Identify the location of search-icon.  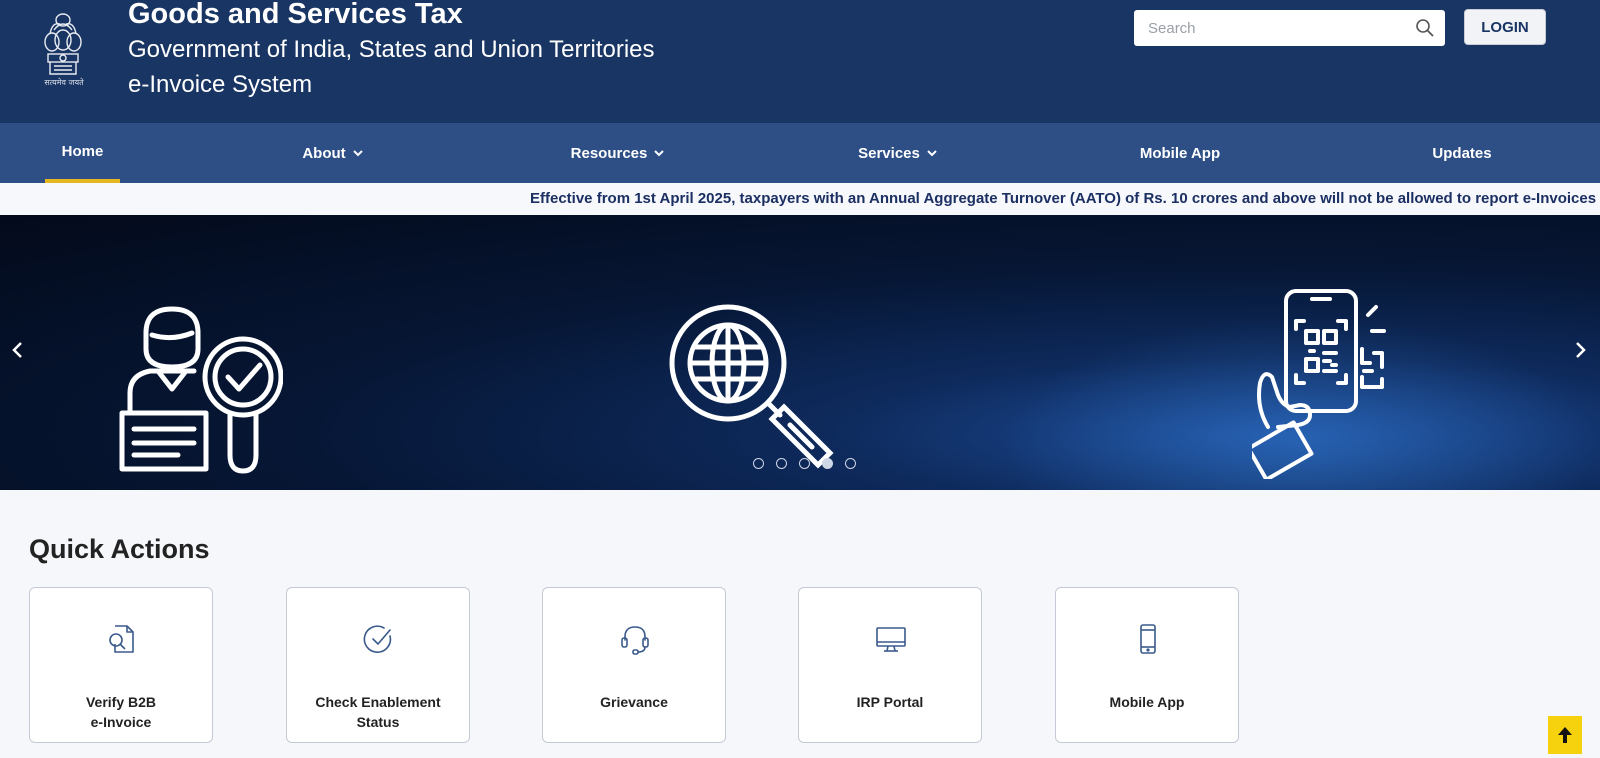
(1425, 28).